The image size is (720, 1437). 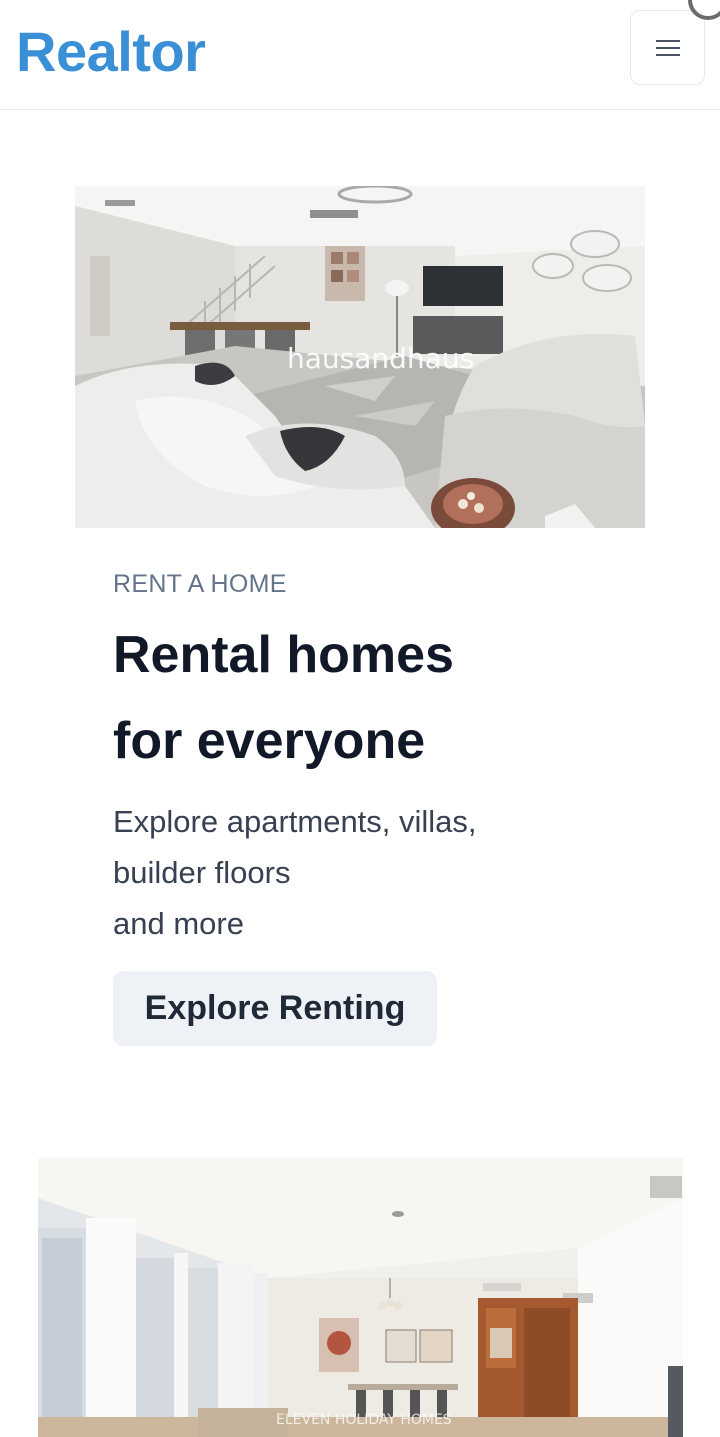 I want to click on second-image-watermark: ELEVEN HOLIDAY HOMES, so click(x=364, y=1420).